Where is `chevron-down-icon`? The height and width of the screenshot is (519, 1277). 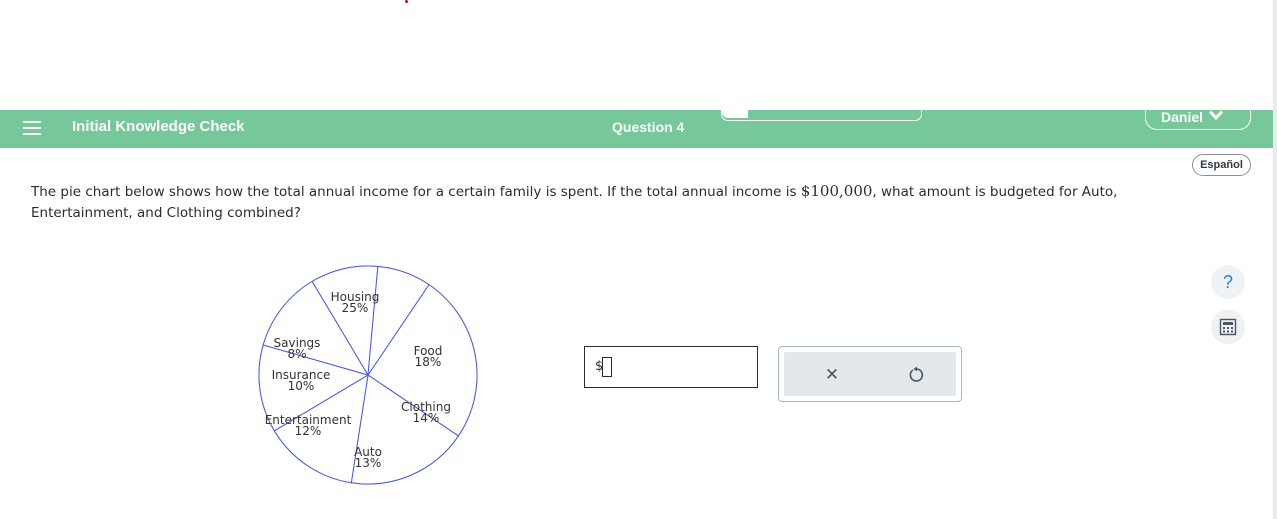 chevron-down-icon is located at coordinates (1216, 112).